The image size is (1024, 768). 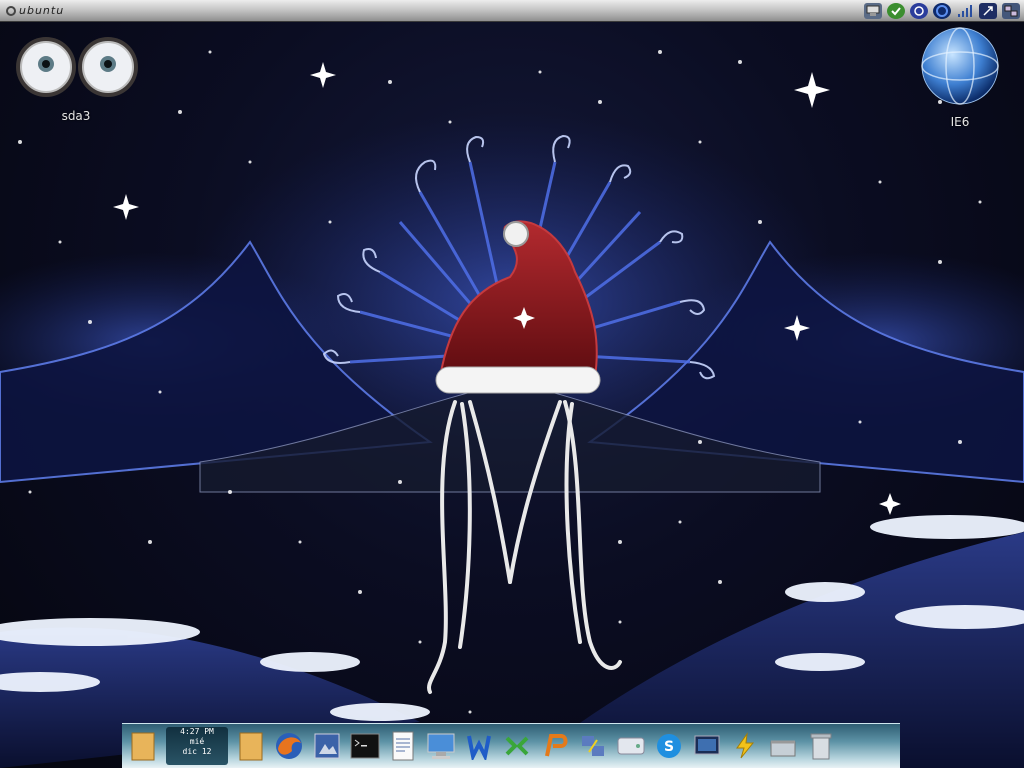 What do you see at coordinates (631, 746) in the screenshot?
I see `drive-icon` at bounding box center [631, 746].